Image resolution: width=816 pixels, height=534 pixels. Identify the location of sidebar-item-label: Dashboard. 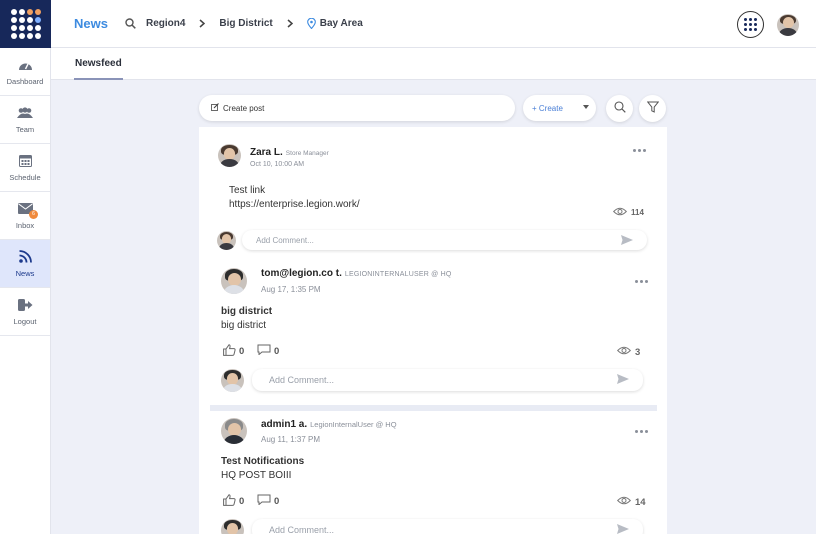
(25, 81).